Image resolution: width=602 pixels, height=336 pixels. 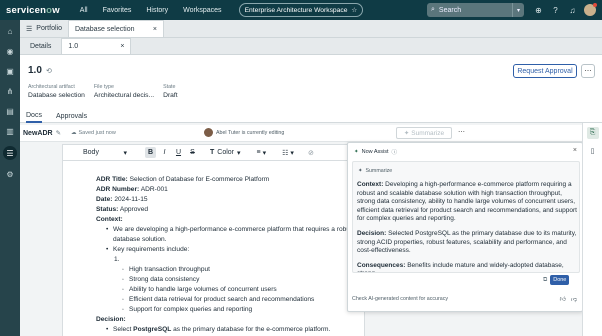 What do you see at coordinates (107, 209) in the screenshot?
I see `label: Status:` at bounding box center [107, 209].